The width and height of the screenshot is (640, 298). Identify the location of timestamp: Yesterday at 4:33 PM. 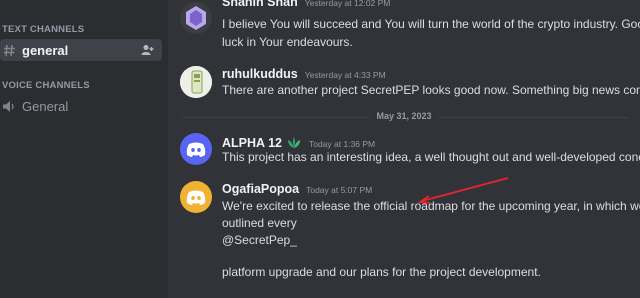
(345, 75).